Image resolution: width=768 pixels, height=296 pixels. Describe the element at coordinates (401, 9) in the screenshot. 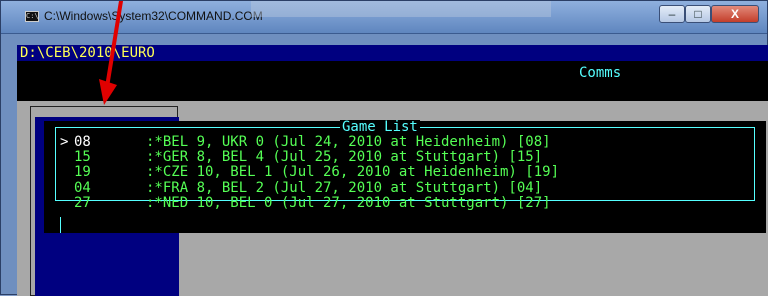

I see `background-window-strip` at that location.